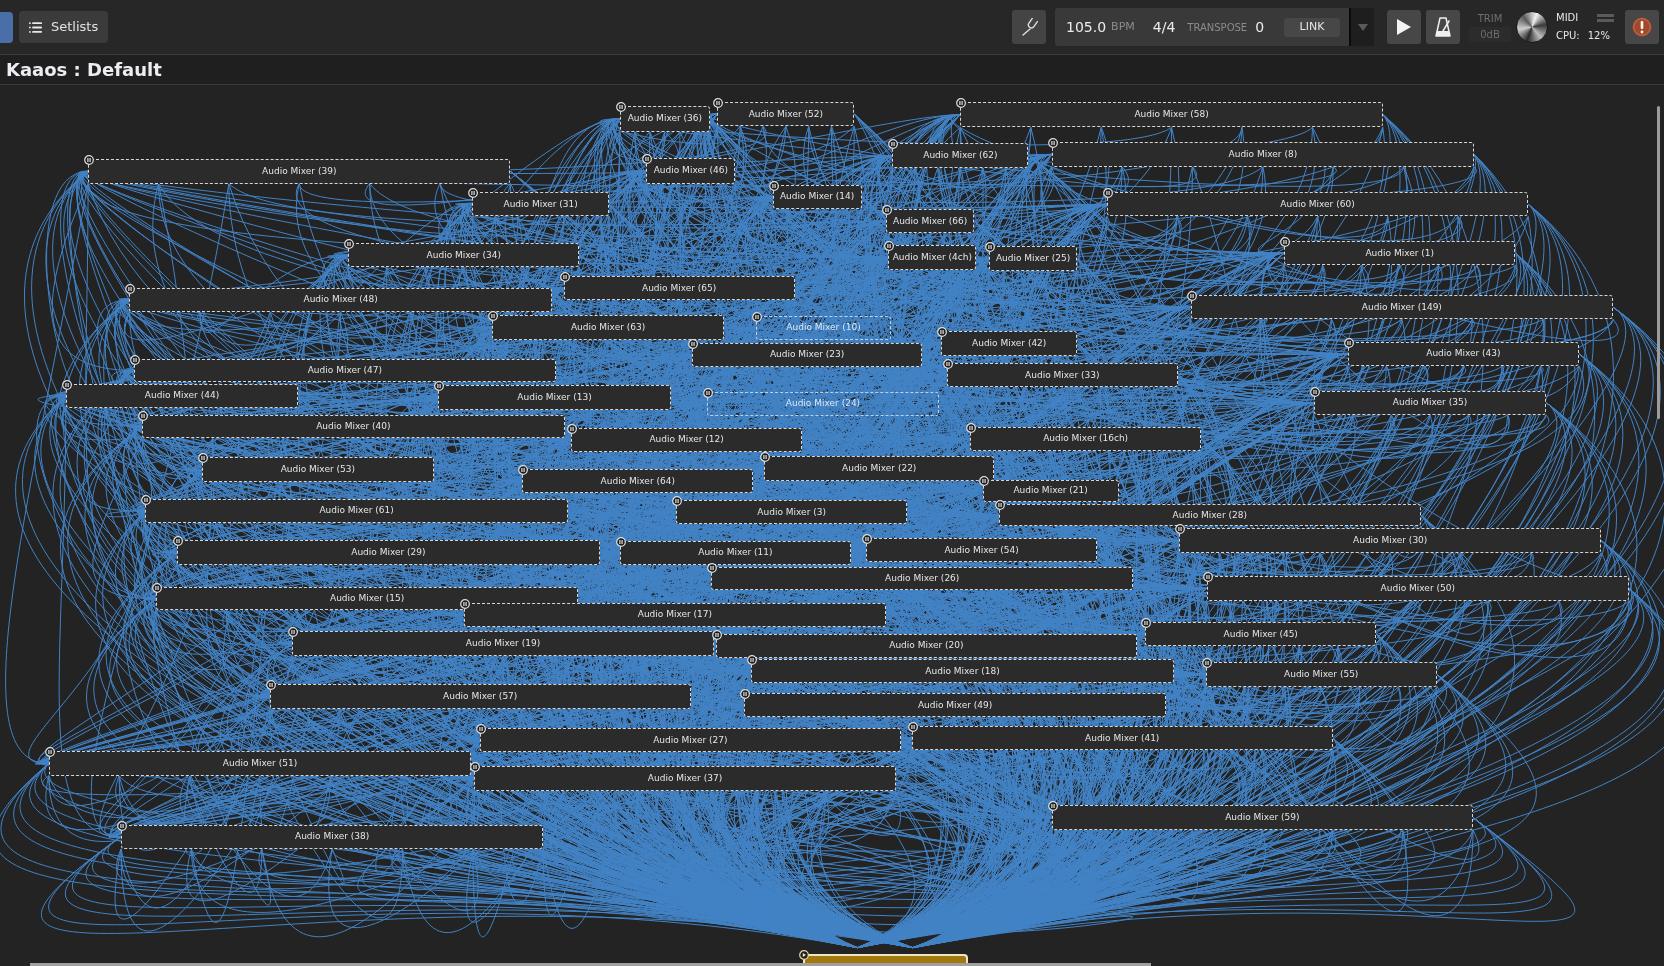 This screenshot has width=1664, height=966. Describe the element at coordinates (735, 553) in the screenshot. I see `mixer-node: Audio Mixer (11)` at that location.